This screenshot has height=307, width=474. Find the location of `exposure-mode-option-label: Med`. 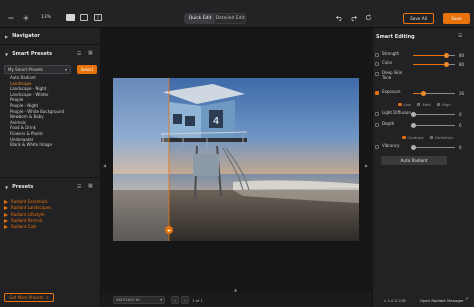

exposure-mode-option-label: Med is located at coordinates (426, 104).